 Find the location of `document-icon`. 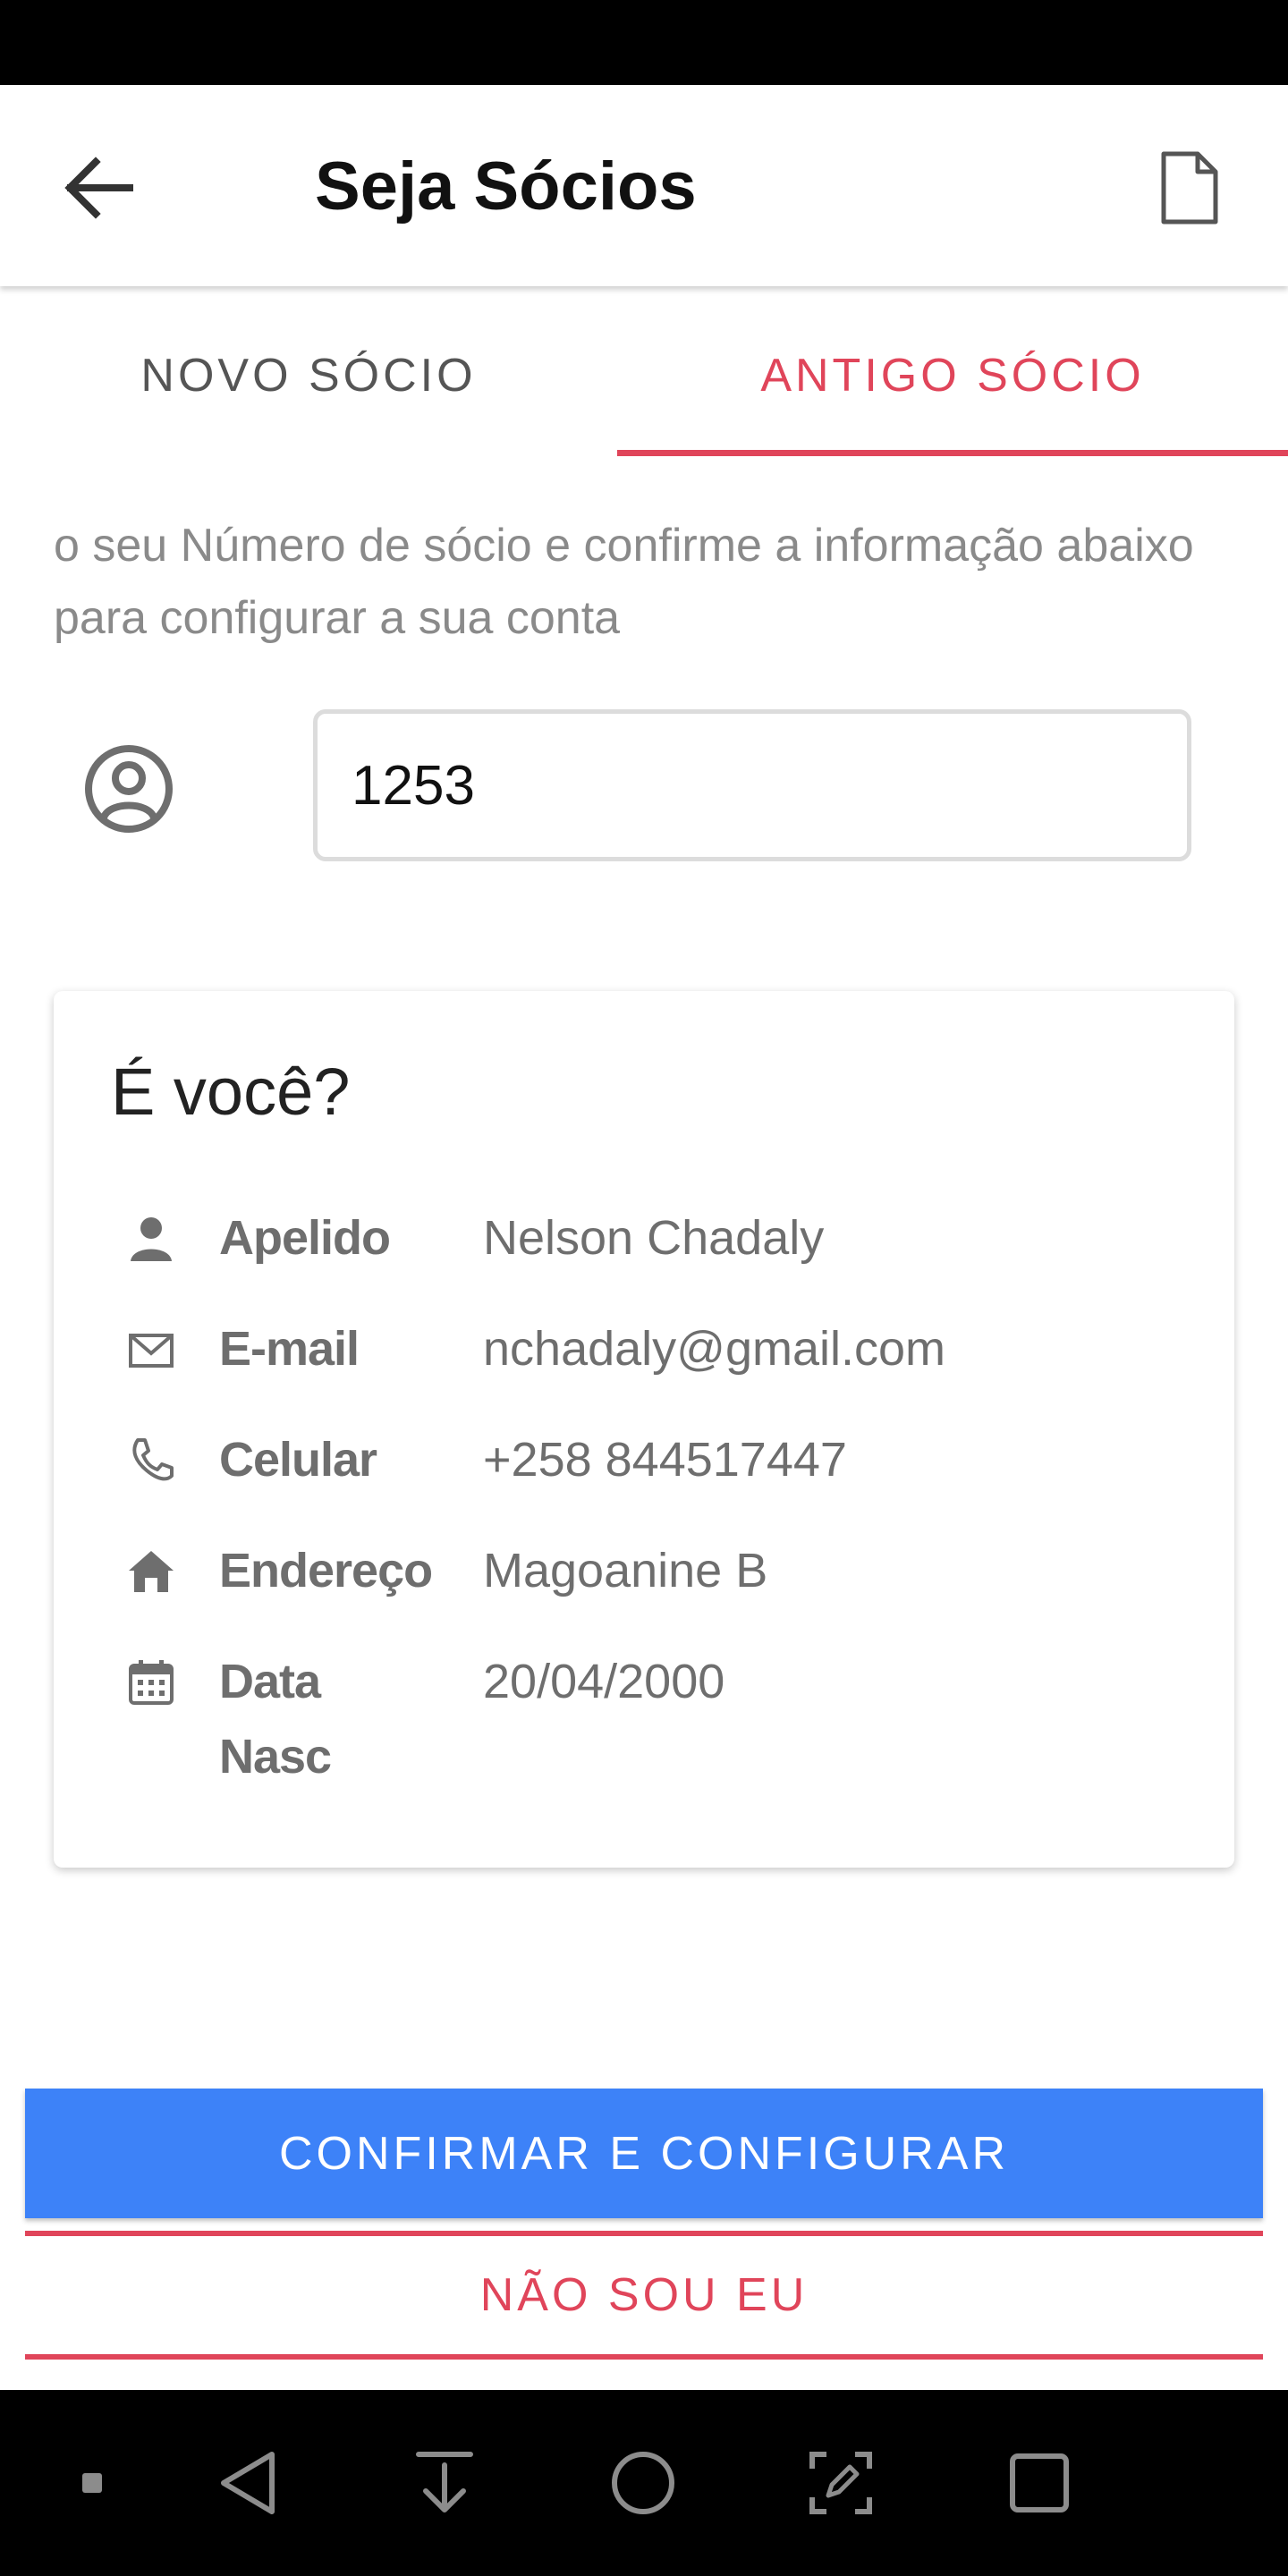

document-icon is located at coordinates (1189, 188).